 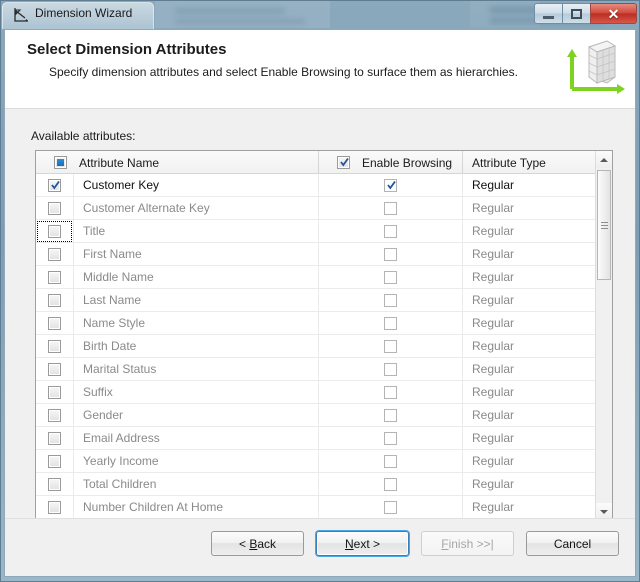 I want to click on cell-attribute-name: First Name, so click(x=177, y=254).